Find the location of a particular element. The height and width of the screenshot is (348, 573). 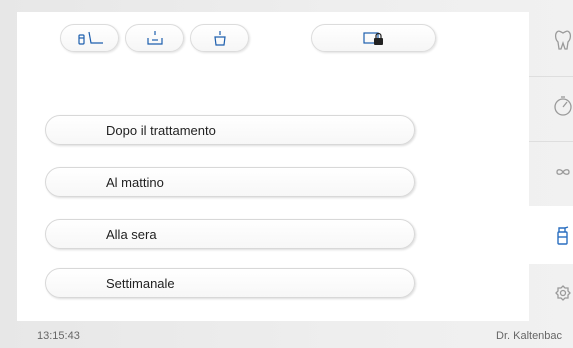

program-button-weekly: Settimanale is located at coordinates (230, 283).